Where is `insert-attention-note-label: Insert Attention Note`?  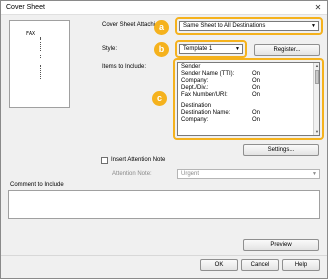 insert-attention-note-label: Insert Attention Note is located at coordinates (138, 160).